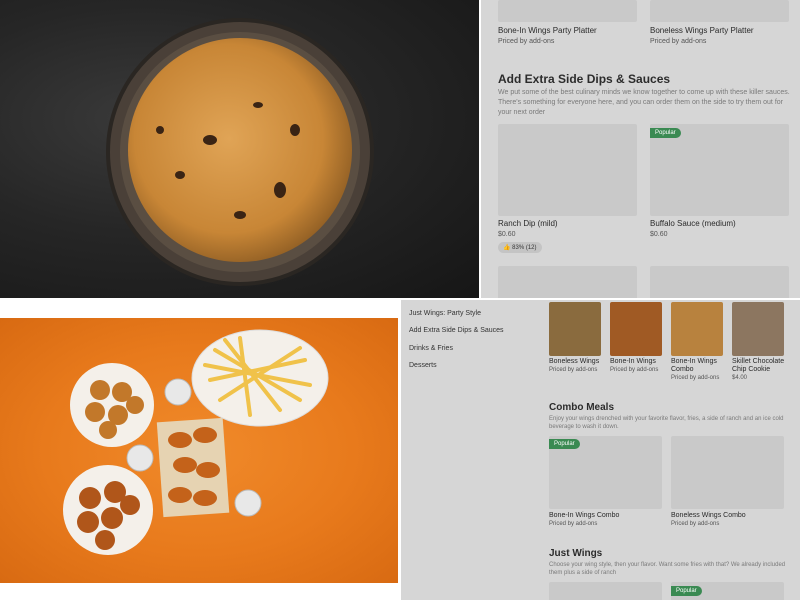 This screenshot has height=600, width=800. Describe the element at coordinates (507, 248) in the screenshot. I see `thumbs-up-icon: 👍` at that location.